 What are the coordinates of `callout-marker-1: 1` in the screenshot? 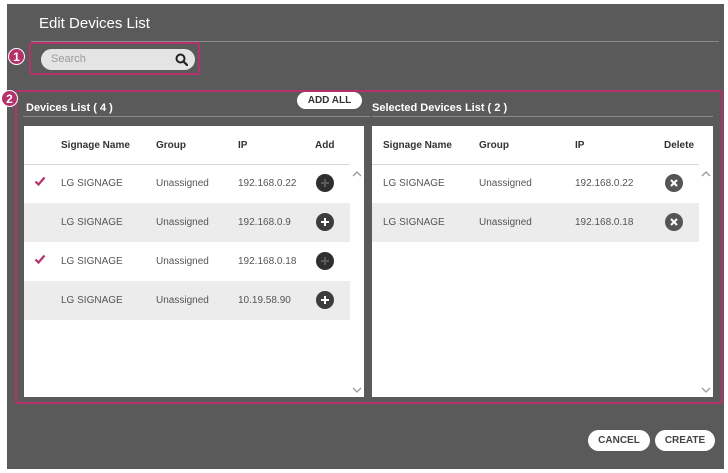 It's located at (16, 56).